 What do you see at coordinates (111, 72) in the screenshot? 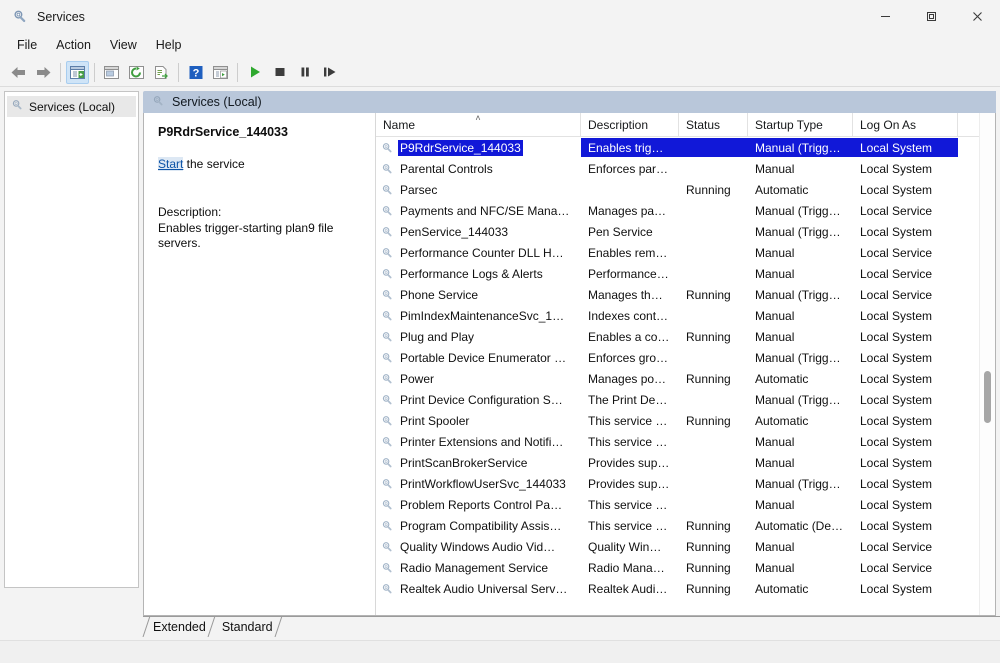
I see `properties-icon` at bounding box center [111, 72].